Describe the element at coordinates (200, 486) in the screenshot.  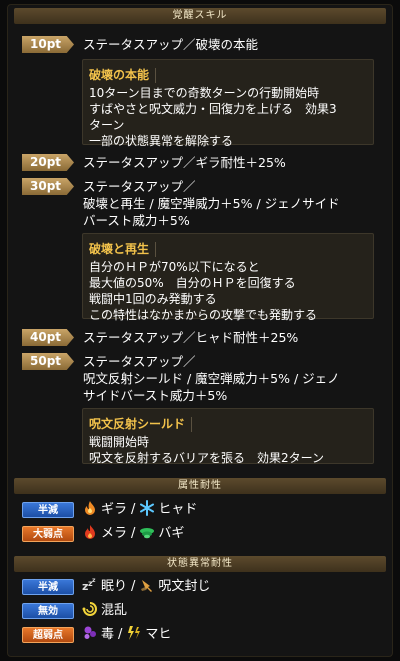
I see `attribute-resist-header: 属性耐性` at that location.